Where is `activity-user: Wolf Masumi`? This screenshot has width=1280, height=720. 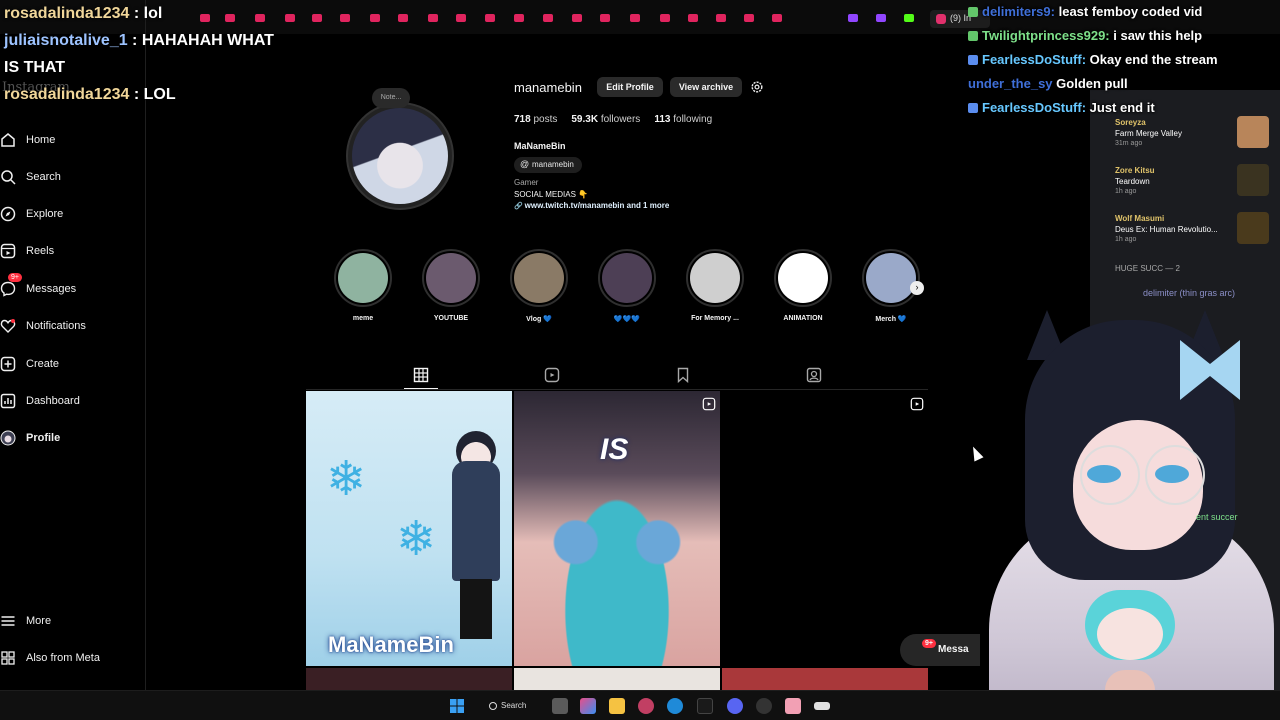
activity-user: Wolf Masumi is located at coordinates (1140, 218).